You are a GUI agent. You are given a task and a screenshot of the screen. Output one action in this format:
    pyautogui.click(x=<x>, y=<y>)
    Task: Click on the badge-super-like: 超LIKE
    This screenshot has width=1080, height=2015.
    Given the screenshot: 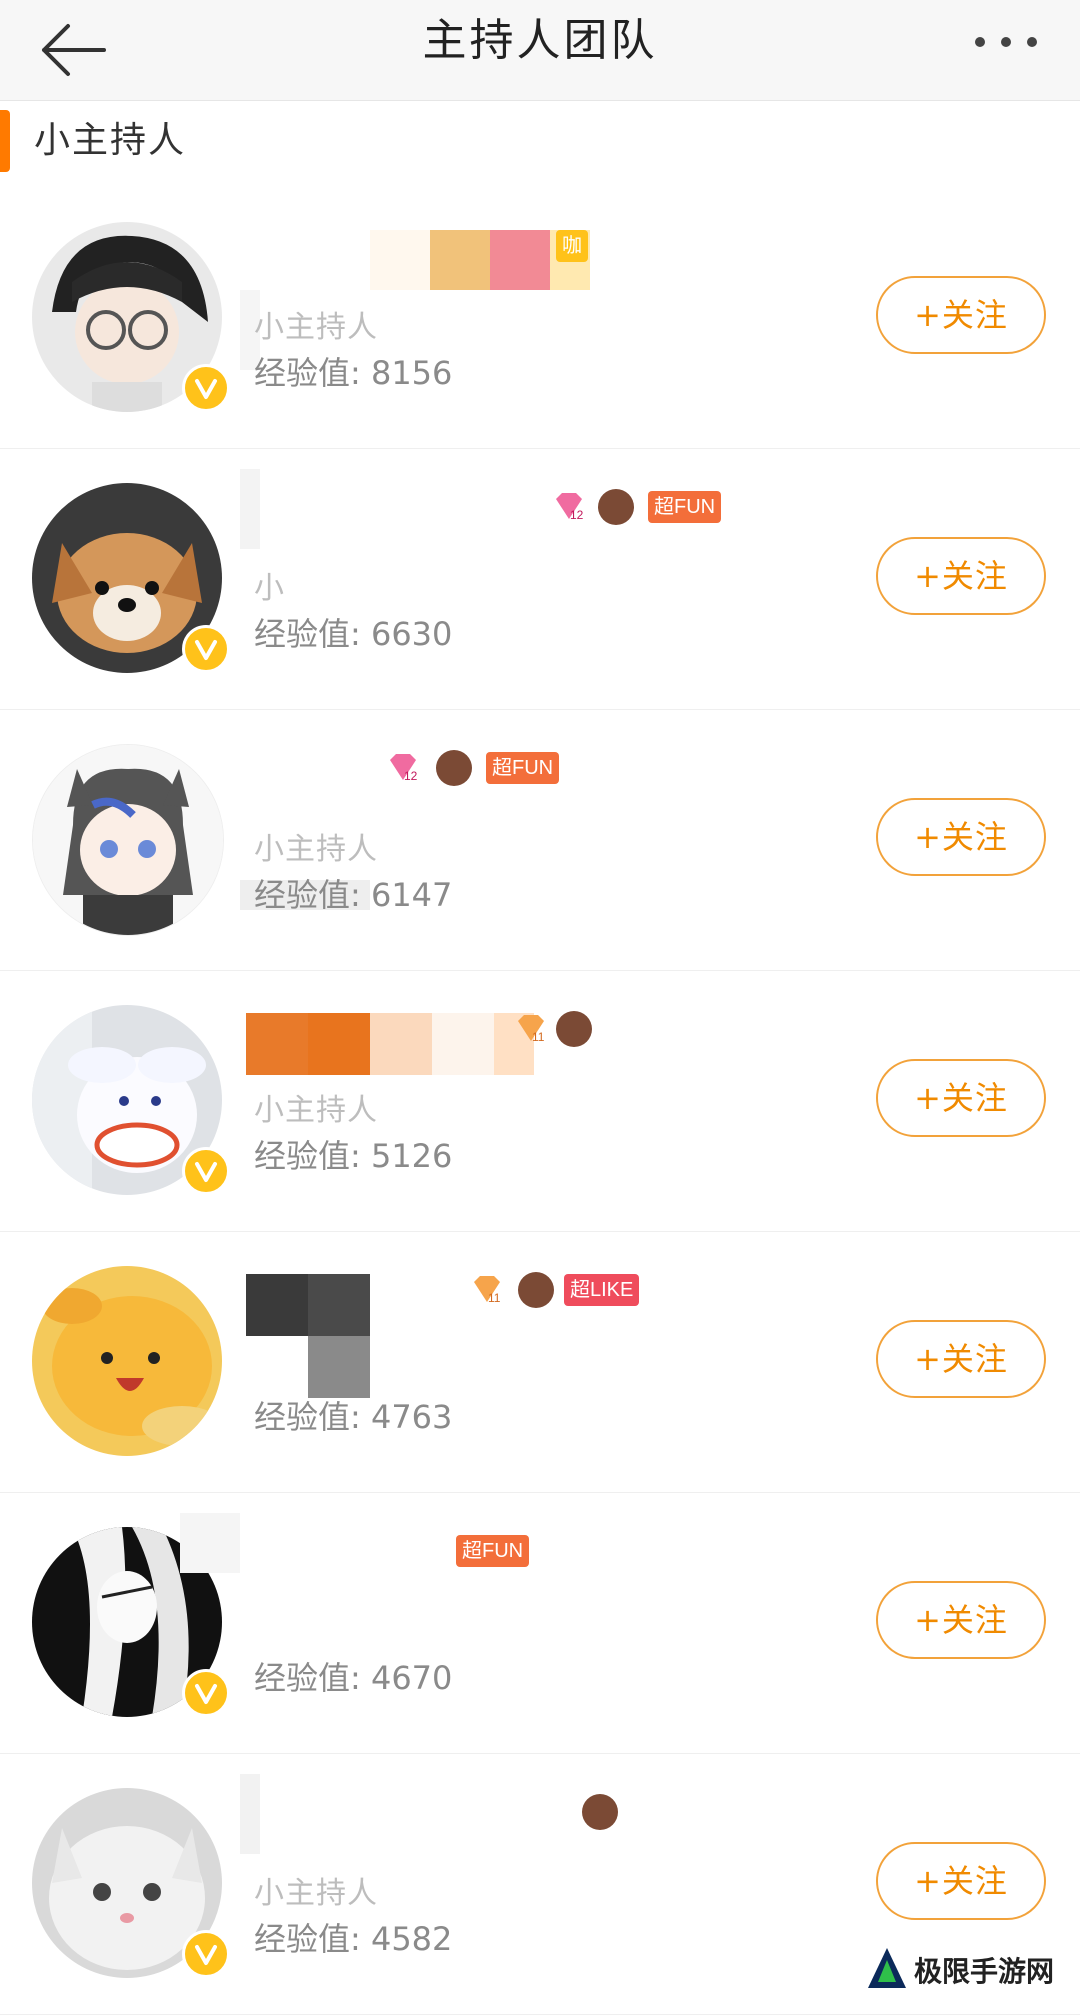 What is the action you would take?
    pyautogui.click(x=602, y=1290)
    